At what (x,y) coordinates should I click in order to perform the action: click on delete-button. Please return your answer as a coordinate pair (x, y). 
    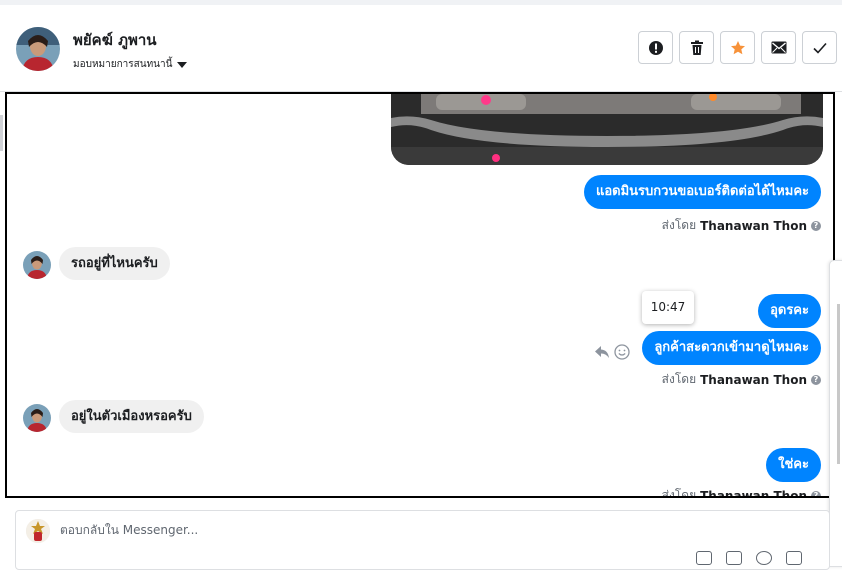
    Looking at the image, I should click on (696, 47).